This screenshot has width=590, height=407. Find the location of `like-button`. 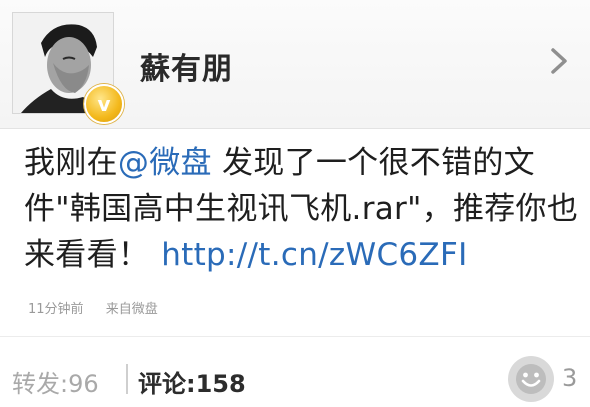

like-button is located at coordinates (531, 379).